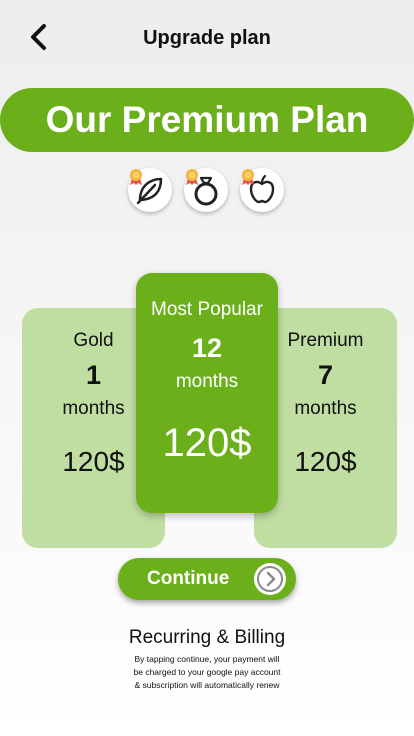 This screenshot has width=414, height=736. I want to click on plan-price: 120$, so click(207, 443).